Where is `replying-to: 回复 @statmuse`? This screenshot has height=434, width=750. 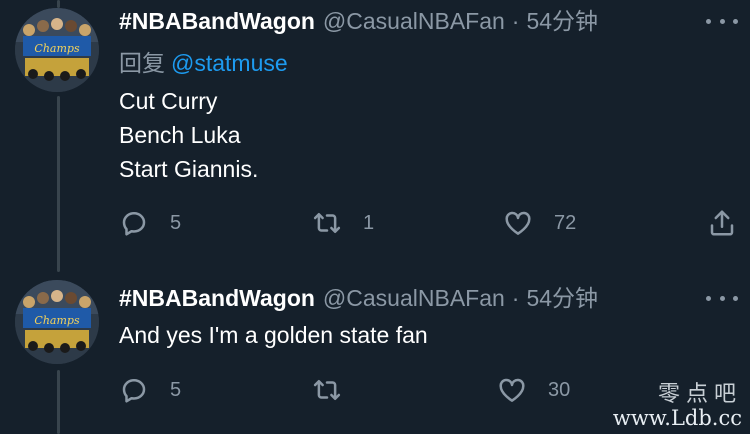 replying-to: 回复 @statmuse is located at coordinates (203, 63).